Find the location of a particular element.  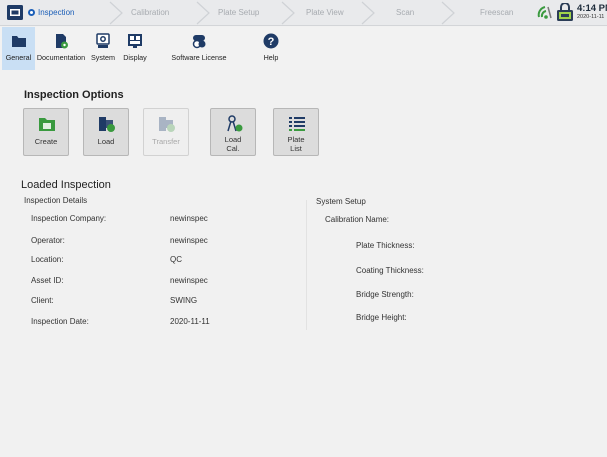

inspection-company-label: Inspection Company: is located at coordinates (69, 218).